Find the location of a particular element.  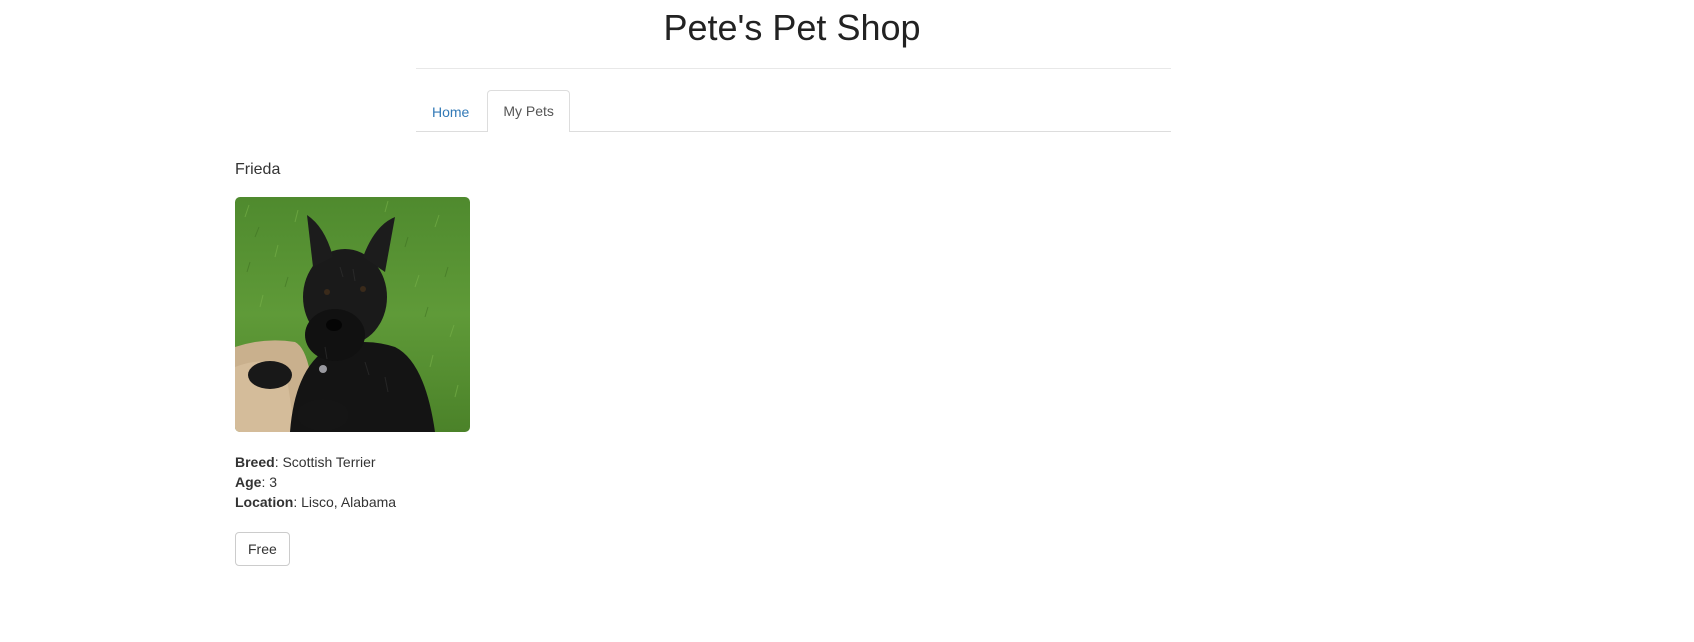

pet-photo is located at coordinates (352, 314).